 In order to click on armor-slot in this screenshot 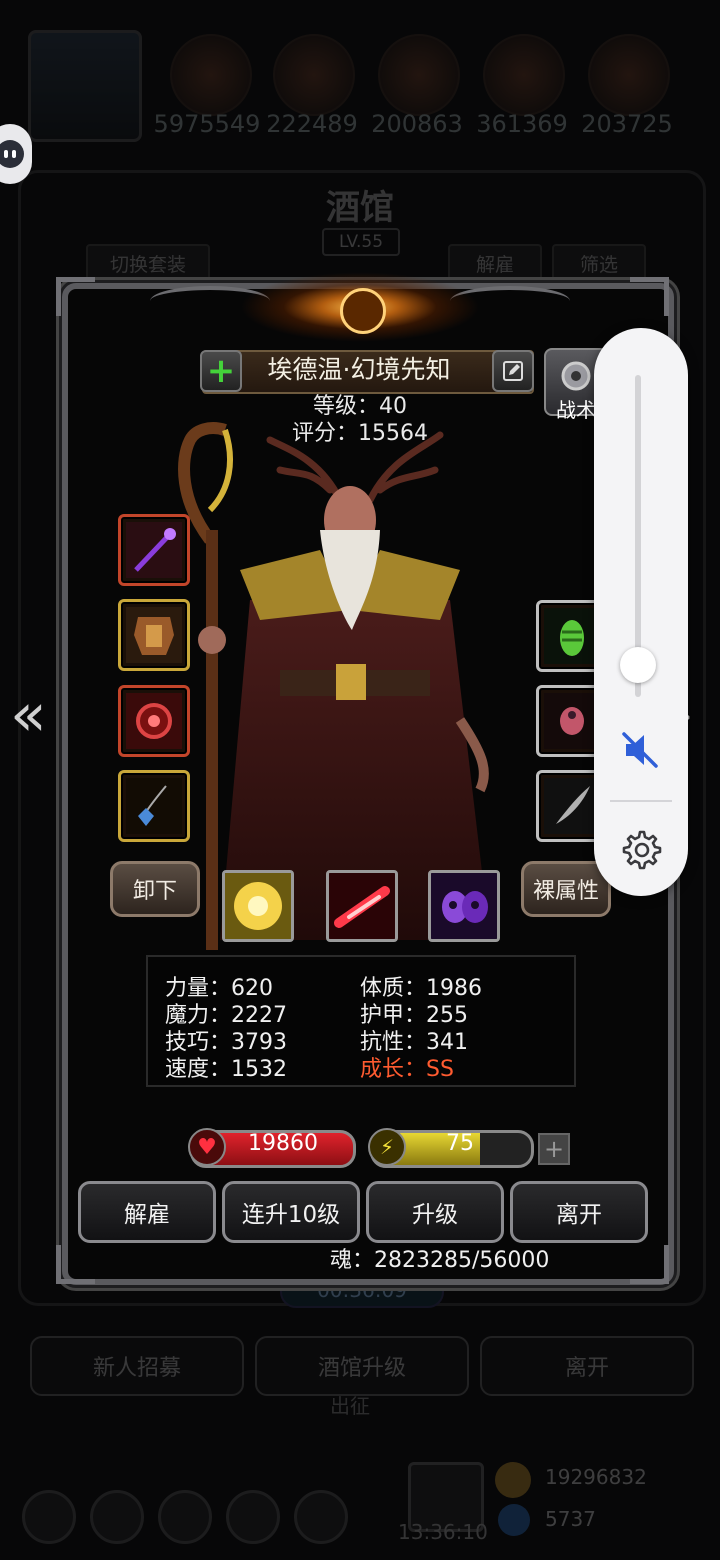, I will do `click(154, 635)`.